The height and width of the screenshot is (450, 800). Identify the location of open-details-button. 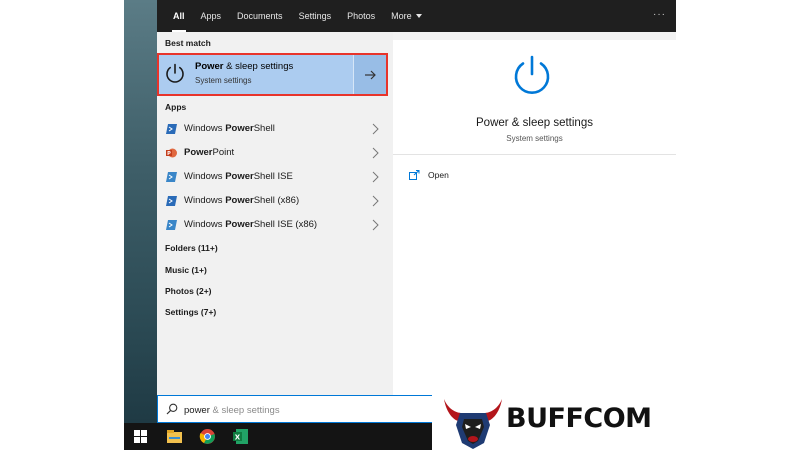
(369, 74).